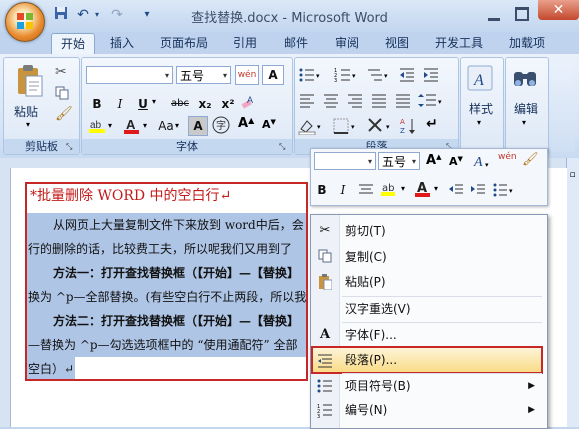  I want to click on borders-icon: ▾, so click(345, 126).